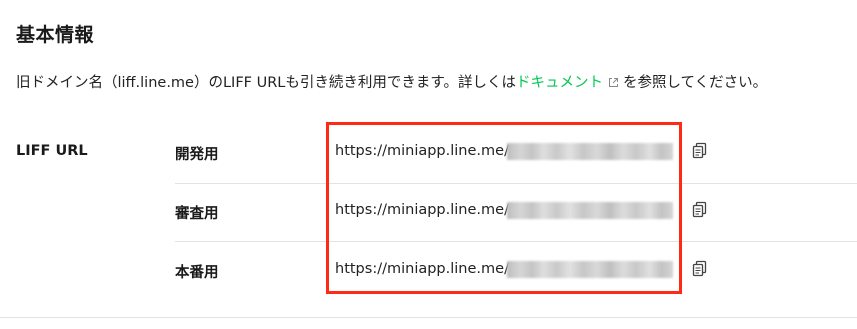 The height and width of the screenshot is (329, 857). I want to click on documentation-link: ドキュメント, so click(559, 83).